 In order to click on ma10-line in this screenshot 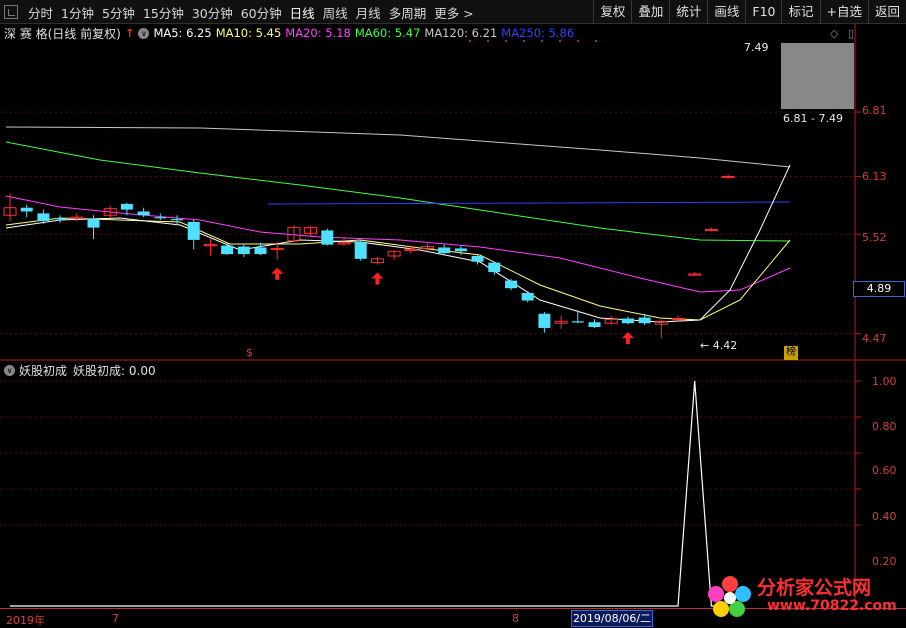, I will do `click(398, 269)`.